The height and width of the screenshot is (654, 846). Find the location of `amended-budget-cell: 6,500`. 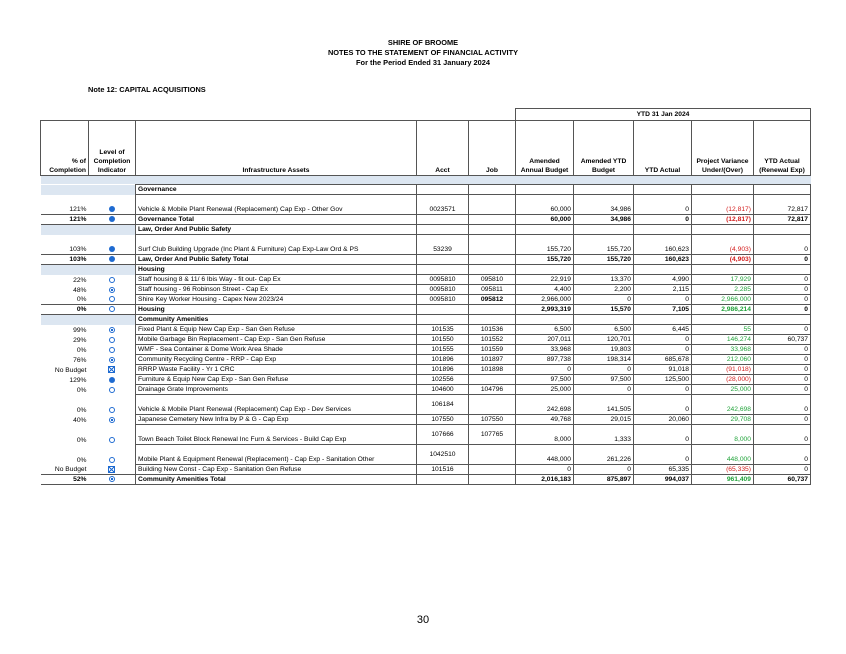

amended-budget-cell: 6,500 is located at coordinates (544, 329).